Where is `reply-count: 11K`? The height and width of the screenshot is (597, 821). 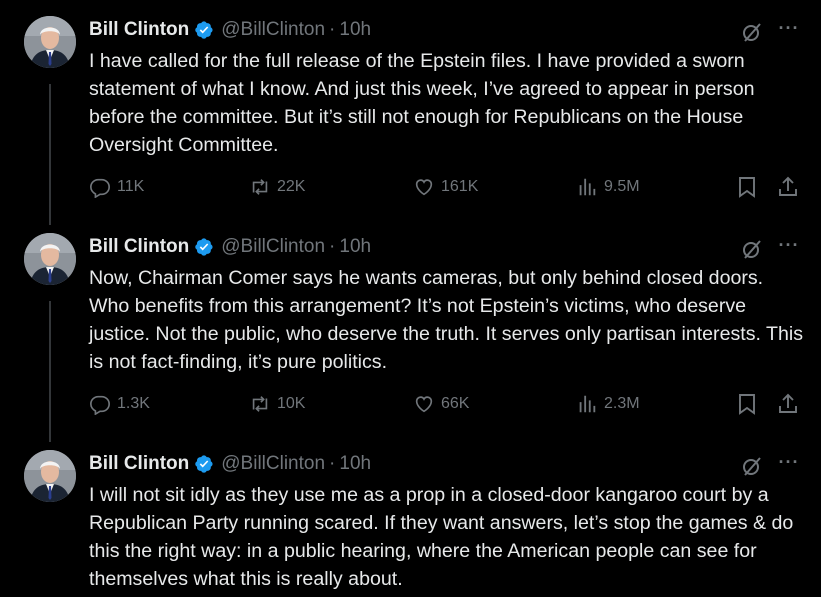
reply-count: 11K is located at coordinates (131, 186).